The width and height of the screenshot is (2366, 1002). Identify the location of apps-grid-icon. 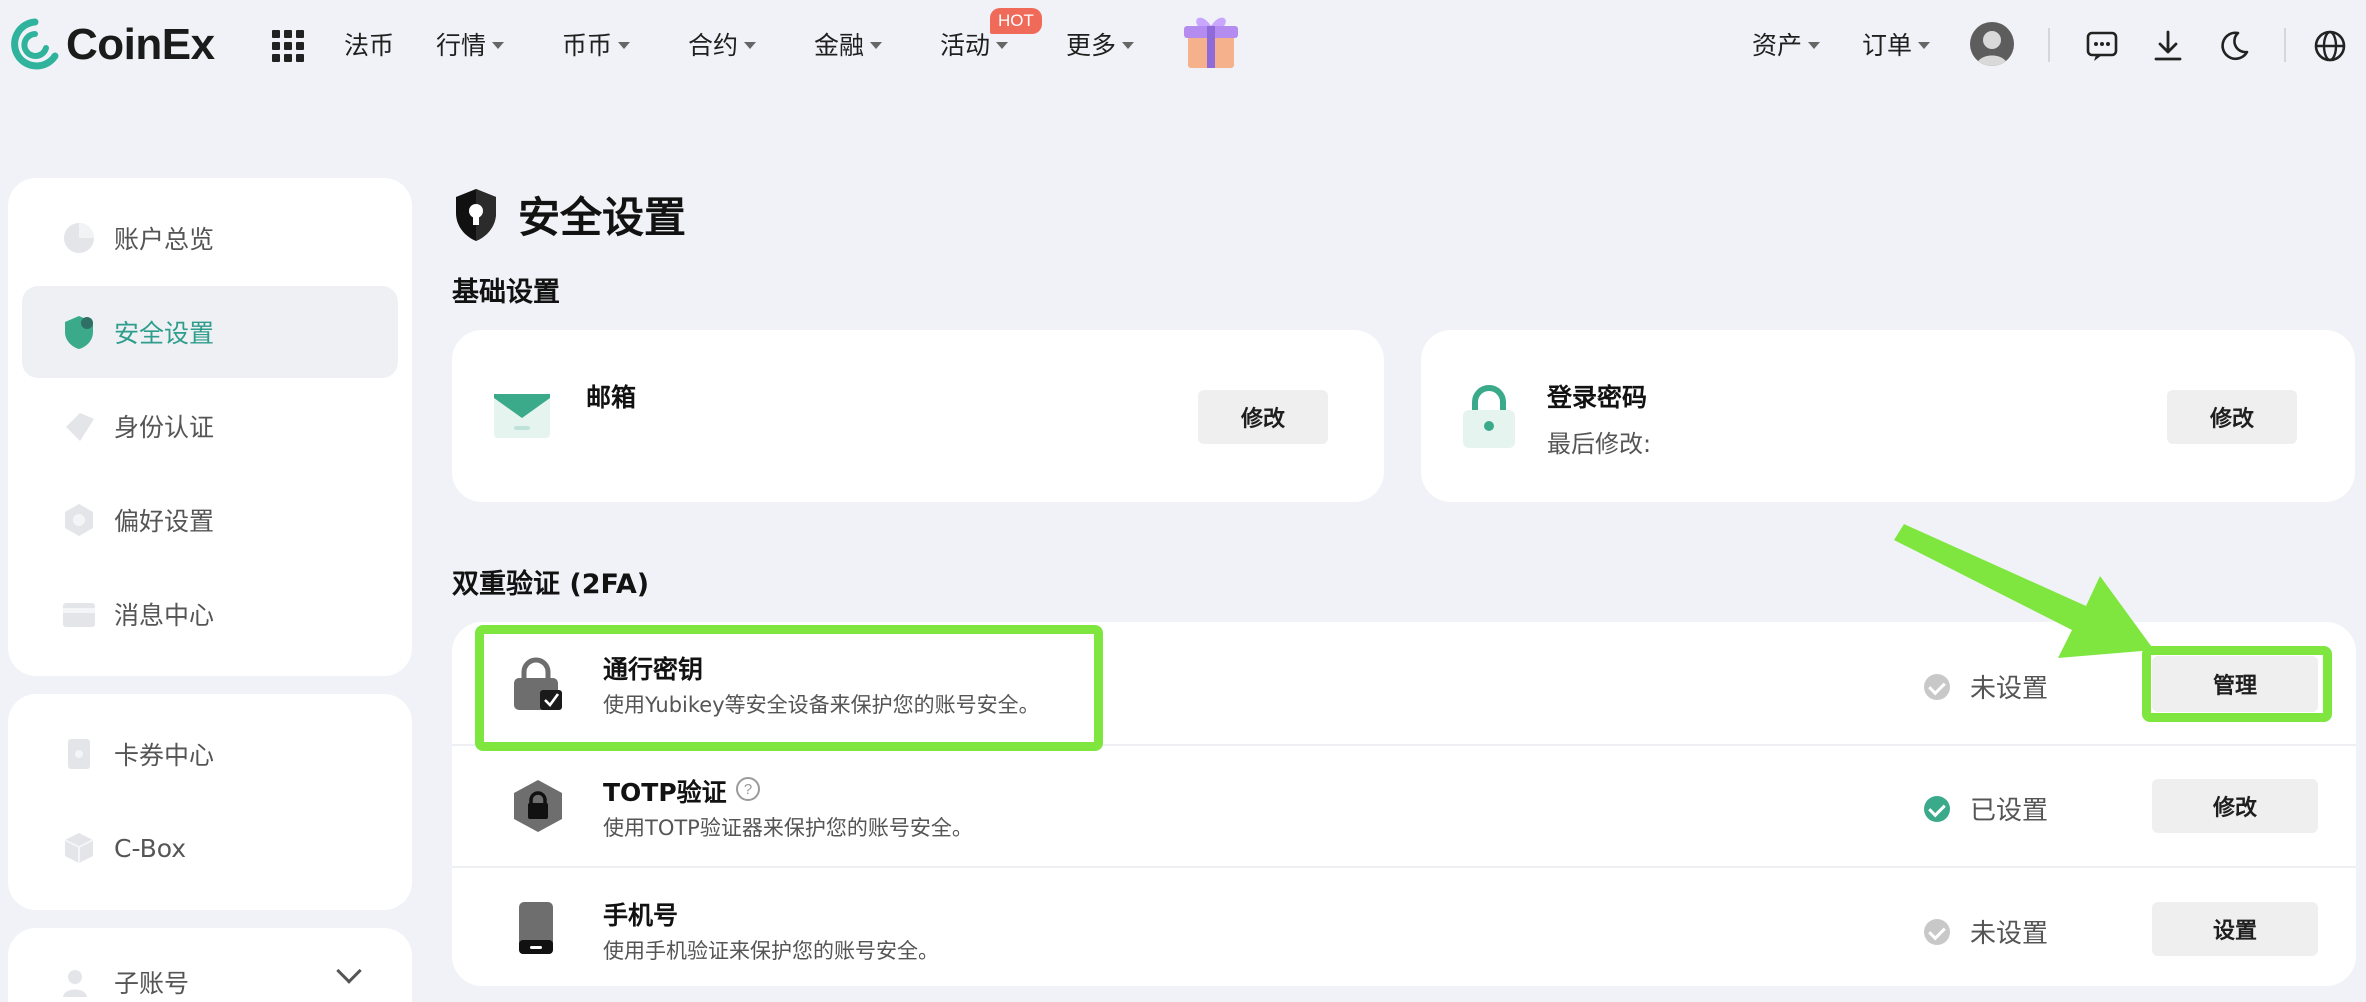
(288, 46).